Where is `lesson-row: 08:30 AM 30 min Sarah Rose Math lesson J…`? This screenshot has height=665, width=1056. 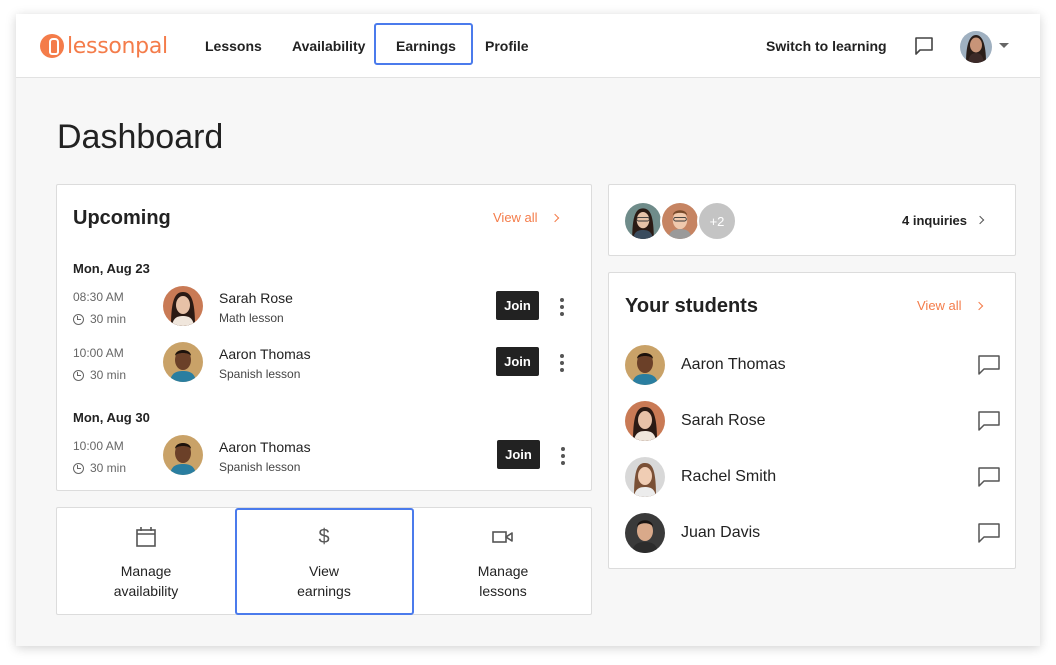 lesson-row: 08:30 AM 30 min Sarah Rose Math lesson J… is located at coordinates (324, 312).